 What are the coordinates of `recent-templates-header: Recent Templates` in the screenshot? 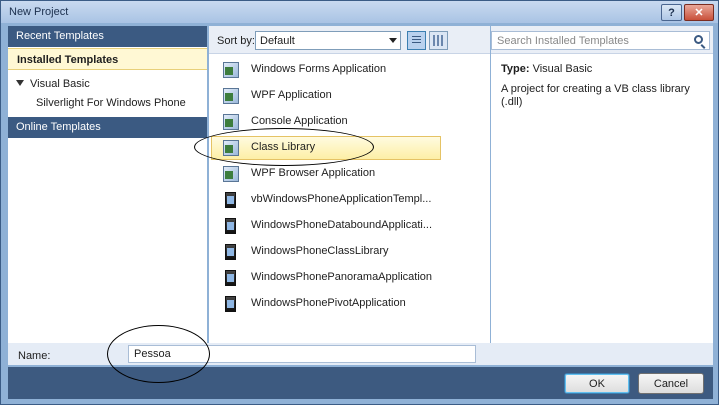 It's located at (107, 36).